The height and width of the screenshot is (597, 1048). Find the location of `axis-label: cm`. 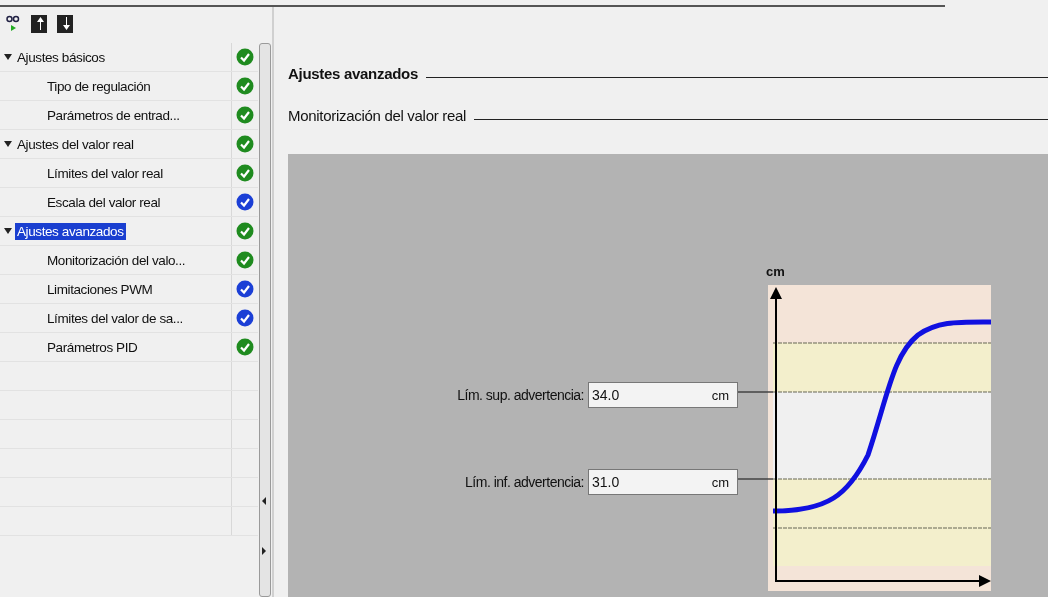

axis-label: cm is located at coordinates (775, 271).